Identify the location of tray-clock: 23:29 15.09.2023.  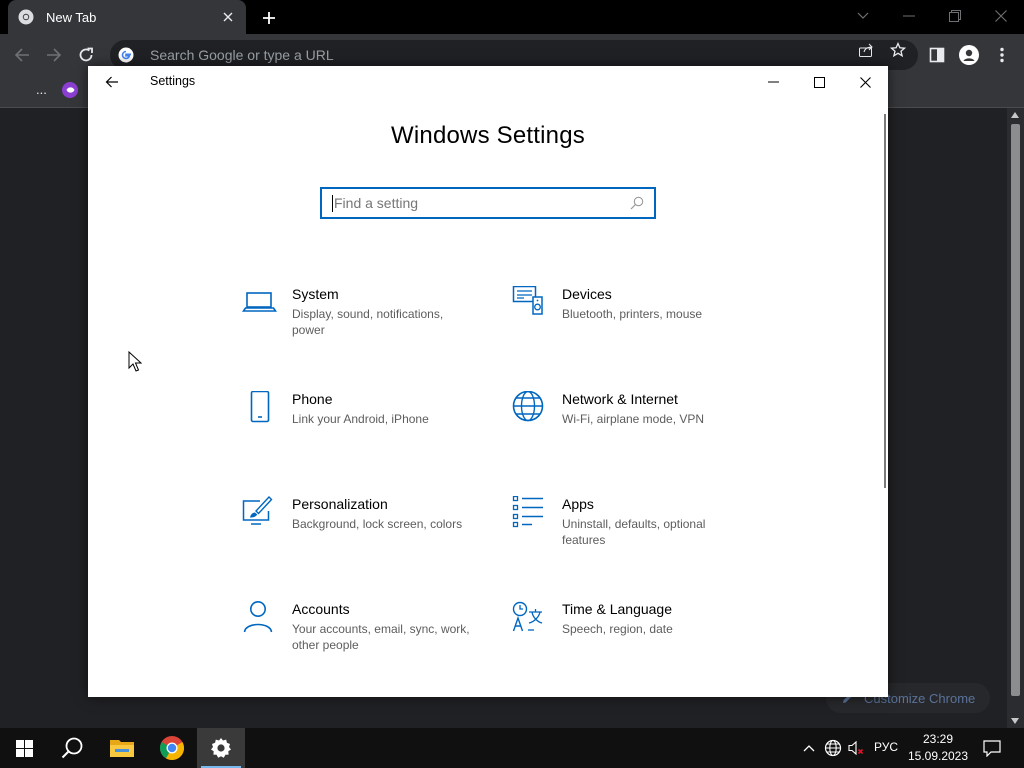
(938, 748).